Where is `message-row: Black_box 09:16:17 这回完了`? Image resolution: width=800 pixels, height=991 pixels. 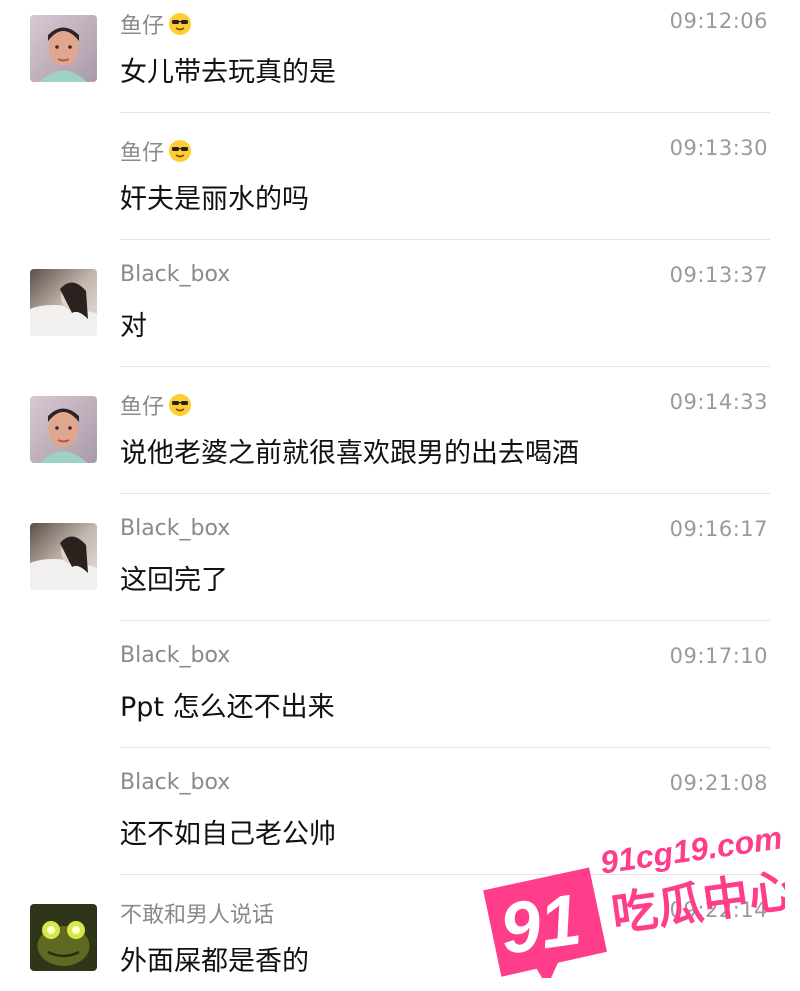 message-row: Black_box 09:16:17 这回完了 is located at coordinates (400, 564).